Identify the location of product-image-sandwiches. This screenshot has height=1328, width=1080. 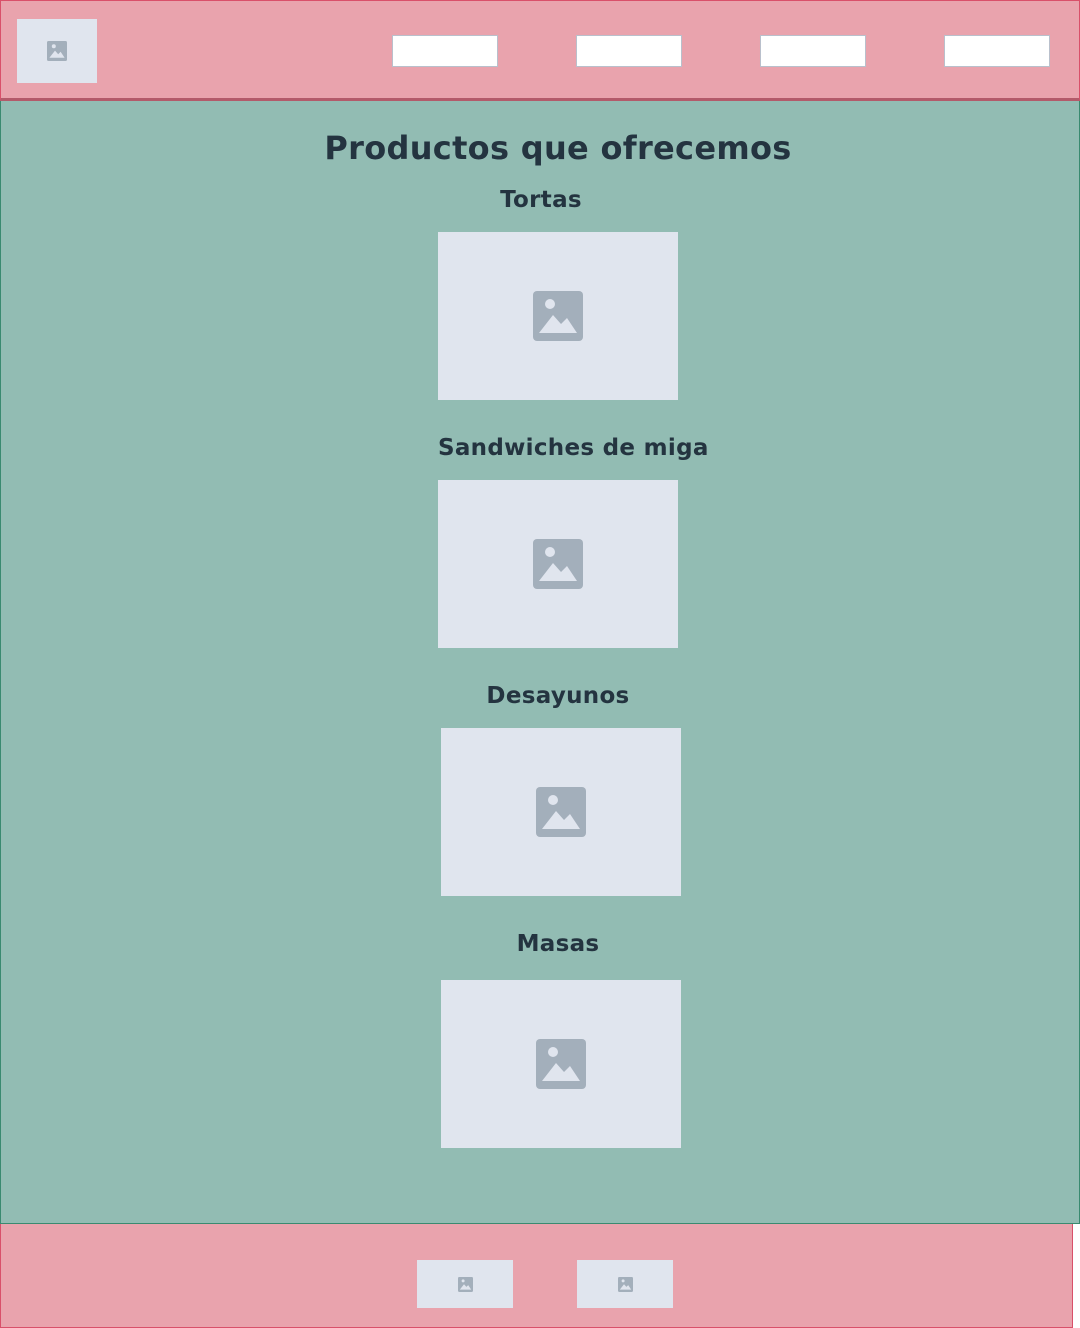
(558, 564).